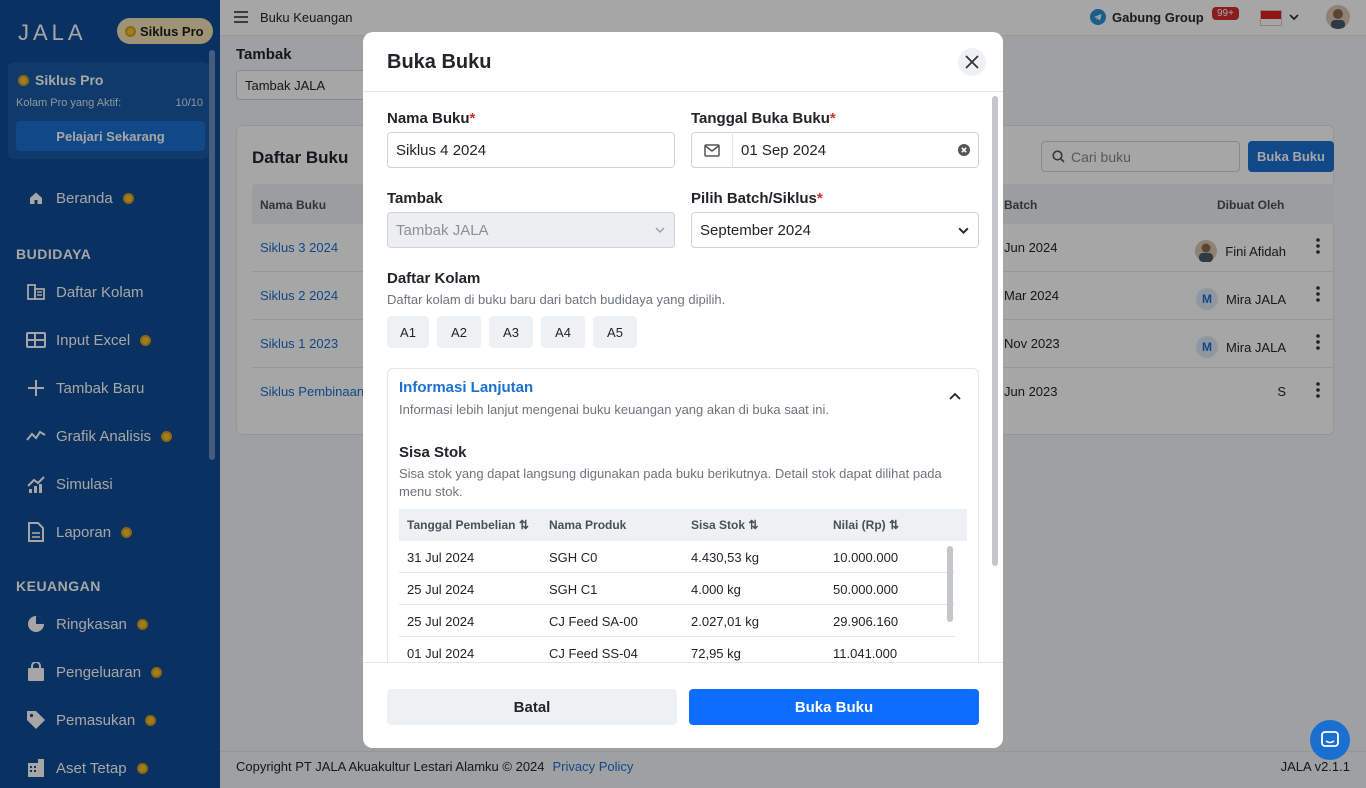  I want to click on column-label: Tanggal Pembelian, so click(461, 525).